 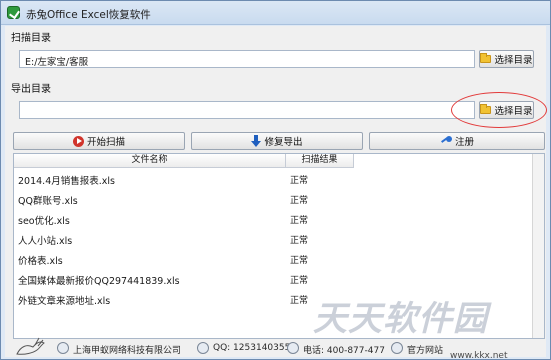 What do you see at coordinates (283, 142) in the screenshot?
I see `repair-export-label: 修复导出` at bounding box center [283, 142].